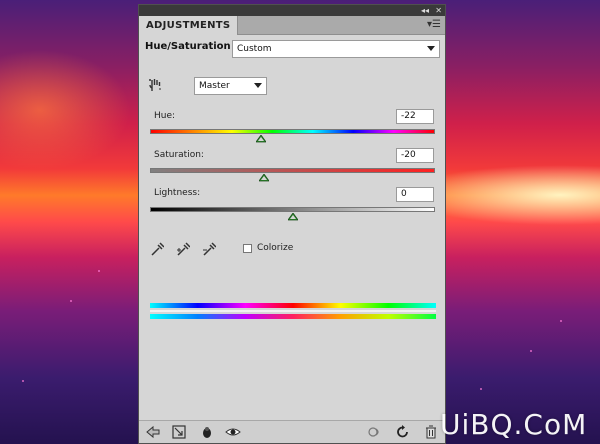  Describe the element at coordinates (438, 10) in the screenshot. I see `close-icon: ✕` at that location.